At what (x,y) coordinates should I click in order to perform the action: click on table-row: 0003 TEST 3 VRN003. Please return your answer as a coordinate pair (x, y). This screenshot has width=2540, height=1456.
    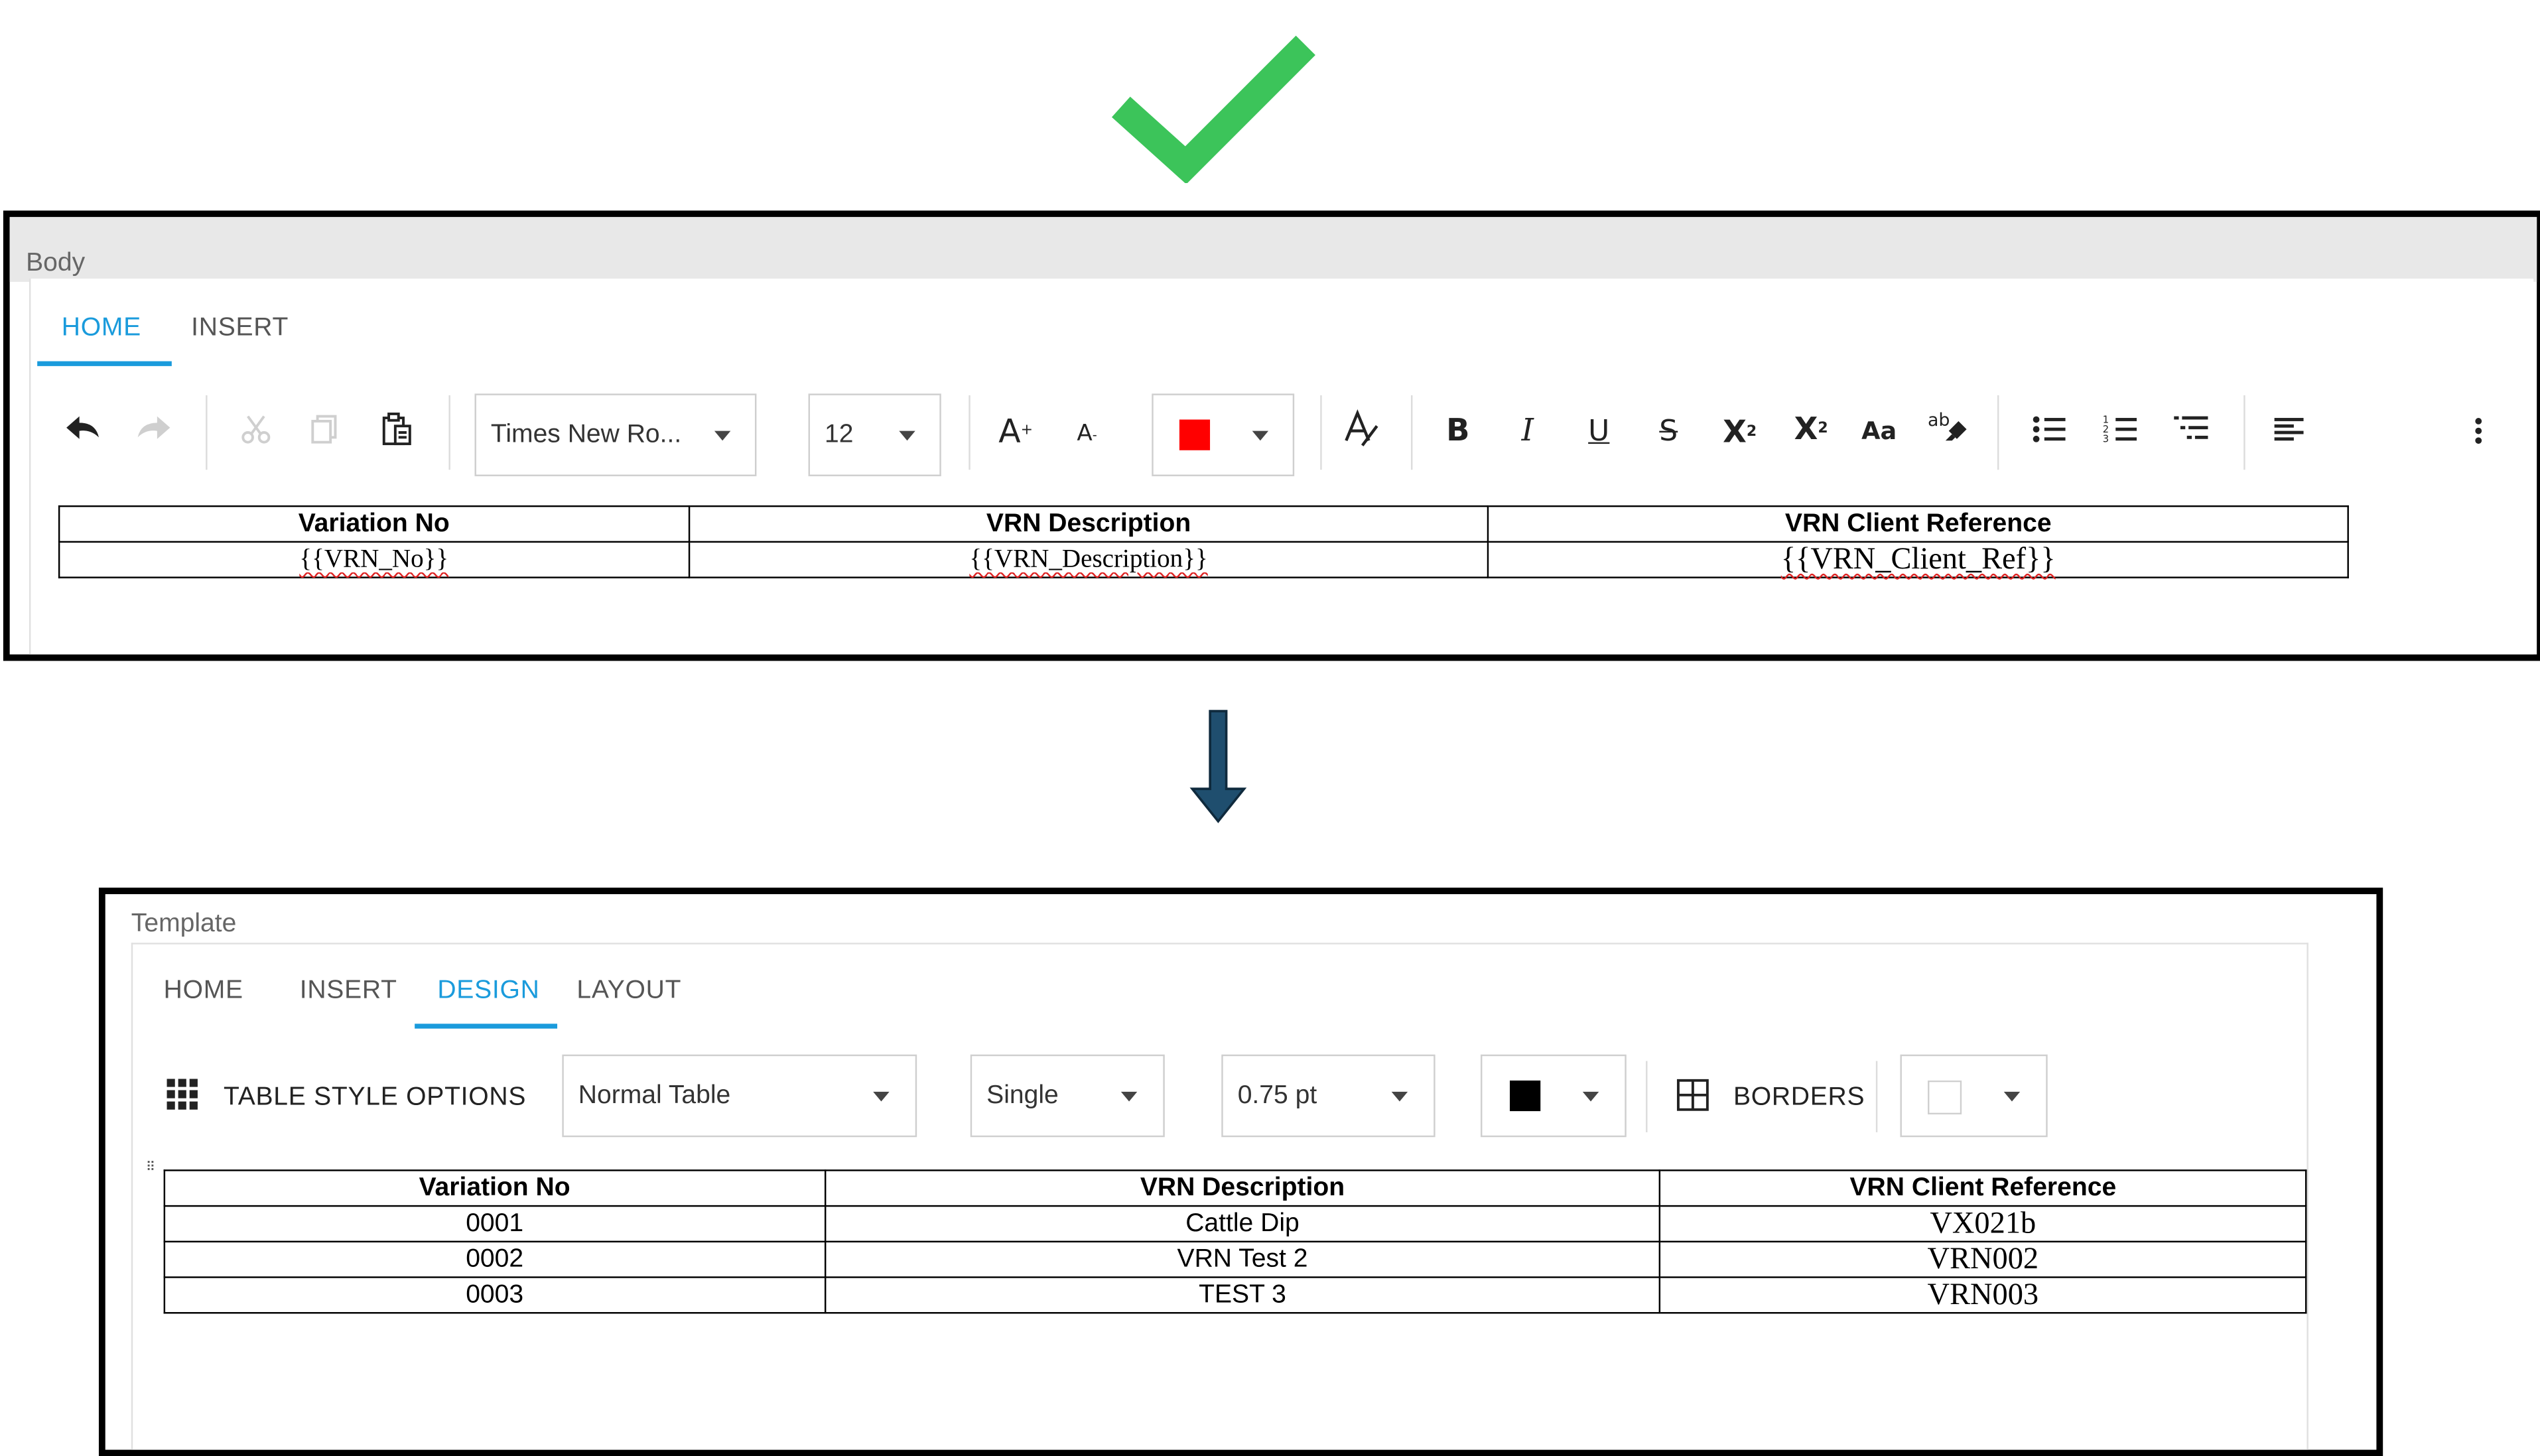
    Looking at the image, I should click on (1235, 1295).